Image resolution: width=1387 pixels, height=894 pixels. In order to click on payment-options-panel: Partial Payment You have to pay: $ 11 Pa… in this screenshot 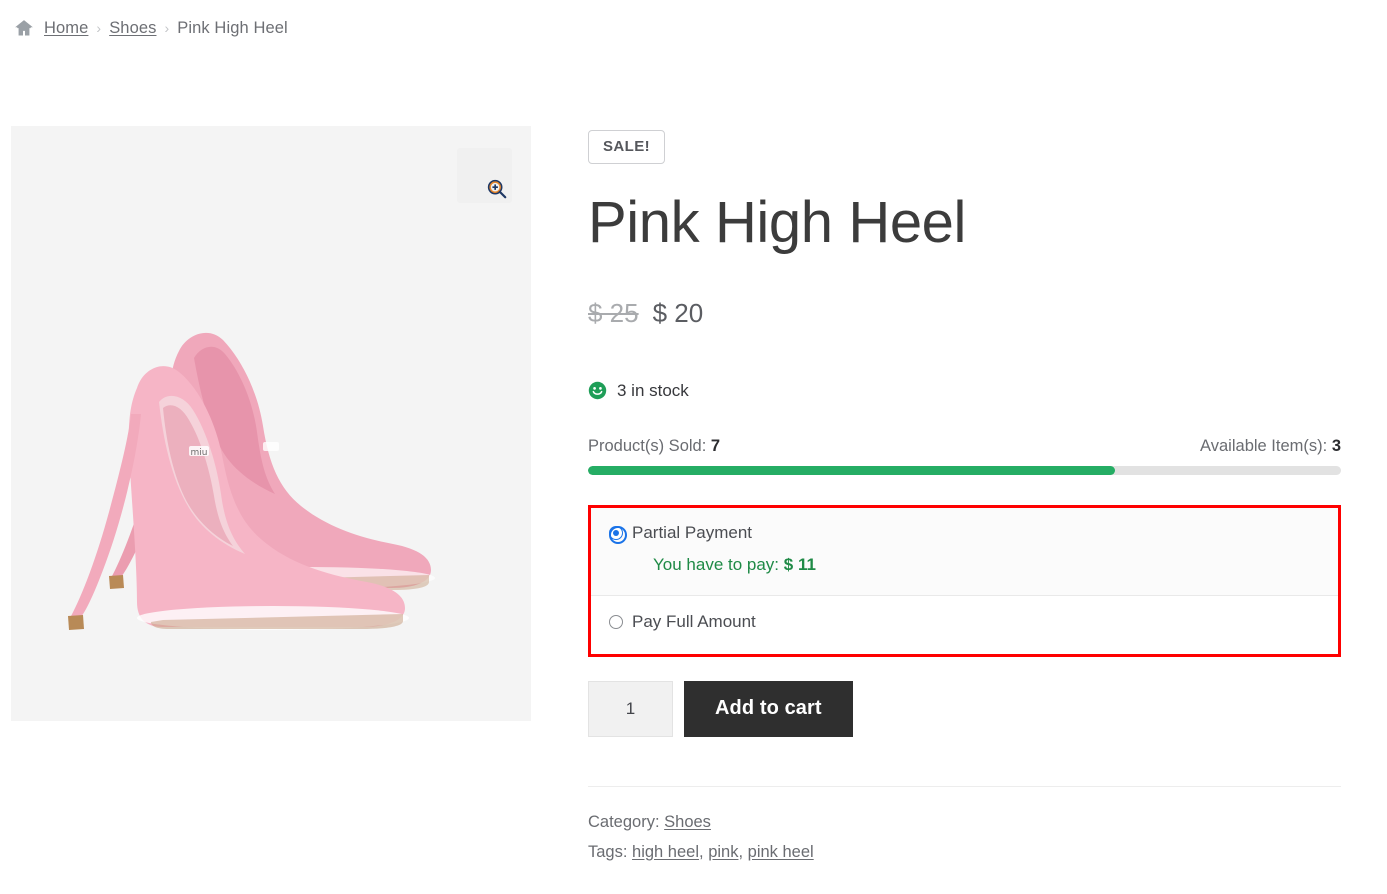, I will do `click(964, 580)`.